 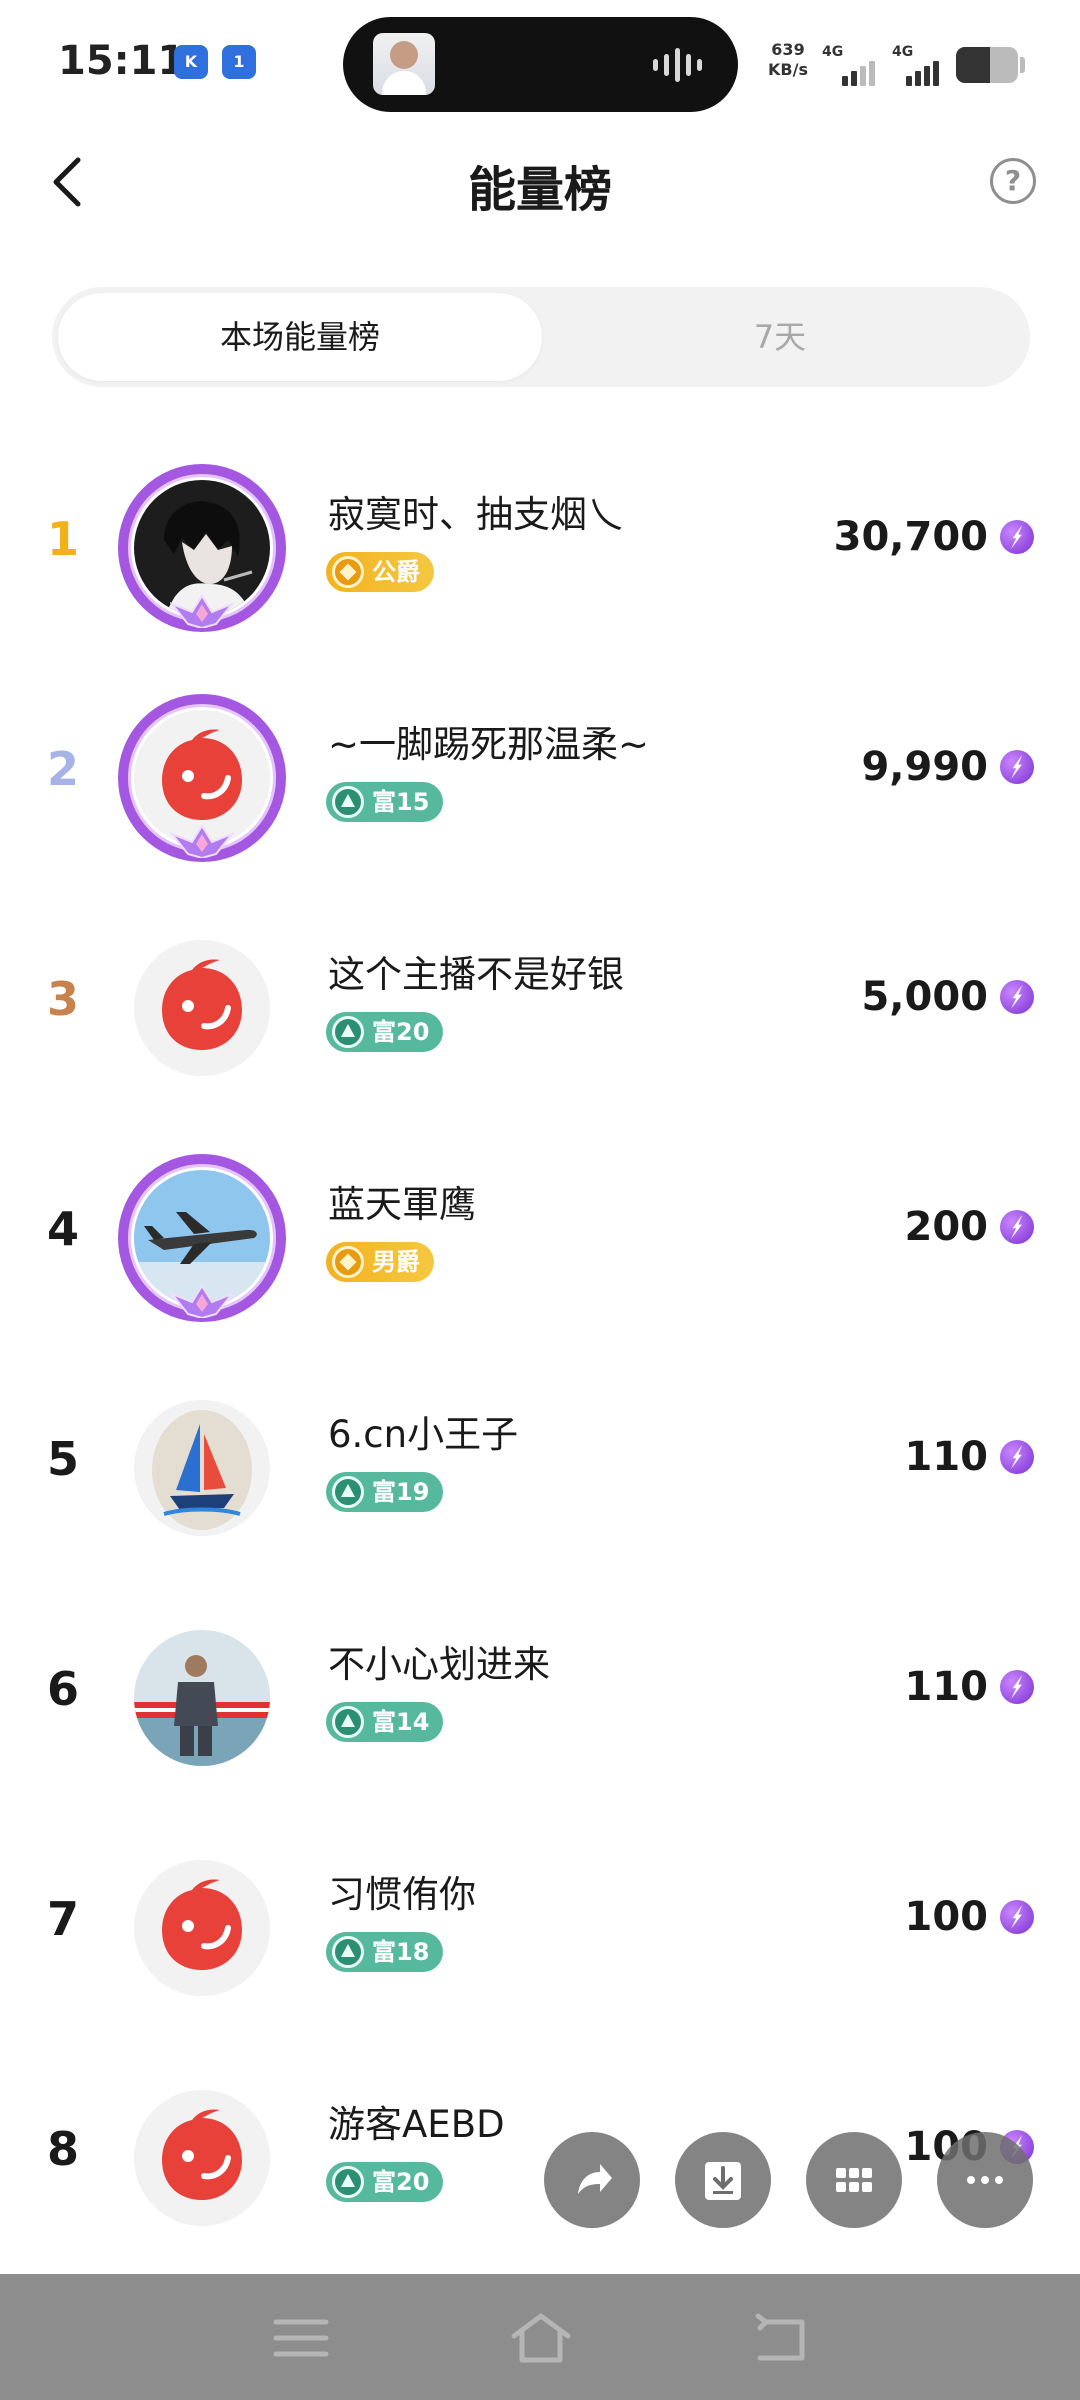 I want to click on battery-cap, so click(x=1022, y=65).